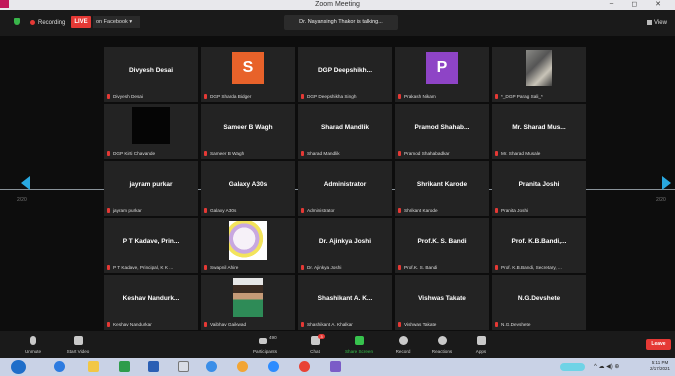 This screenshot has width=675, height=376. I want to click on taskbar-clock: 5:11 PM 2/17/2021, so click(660, 366).